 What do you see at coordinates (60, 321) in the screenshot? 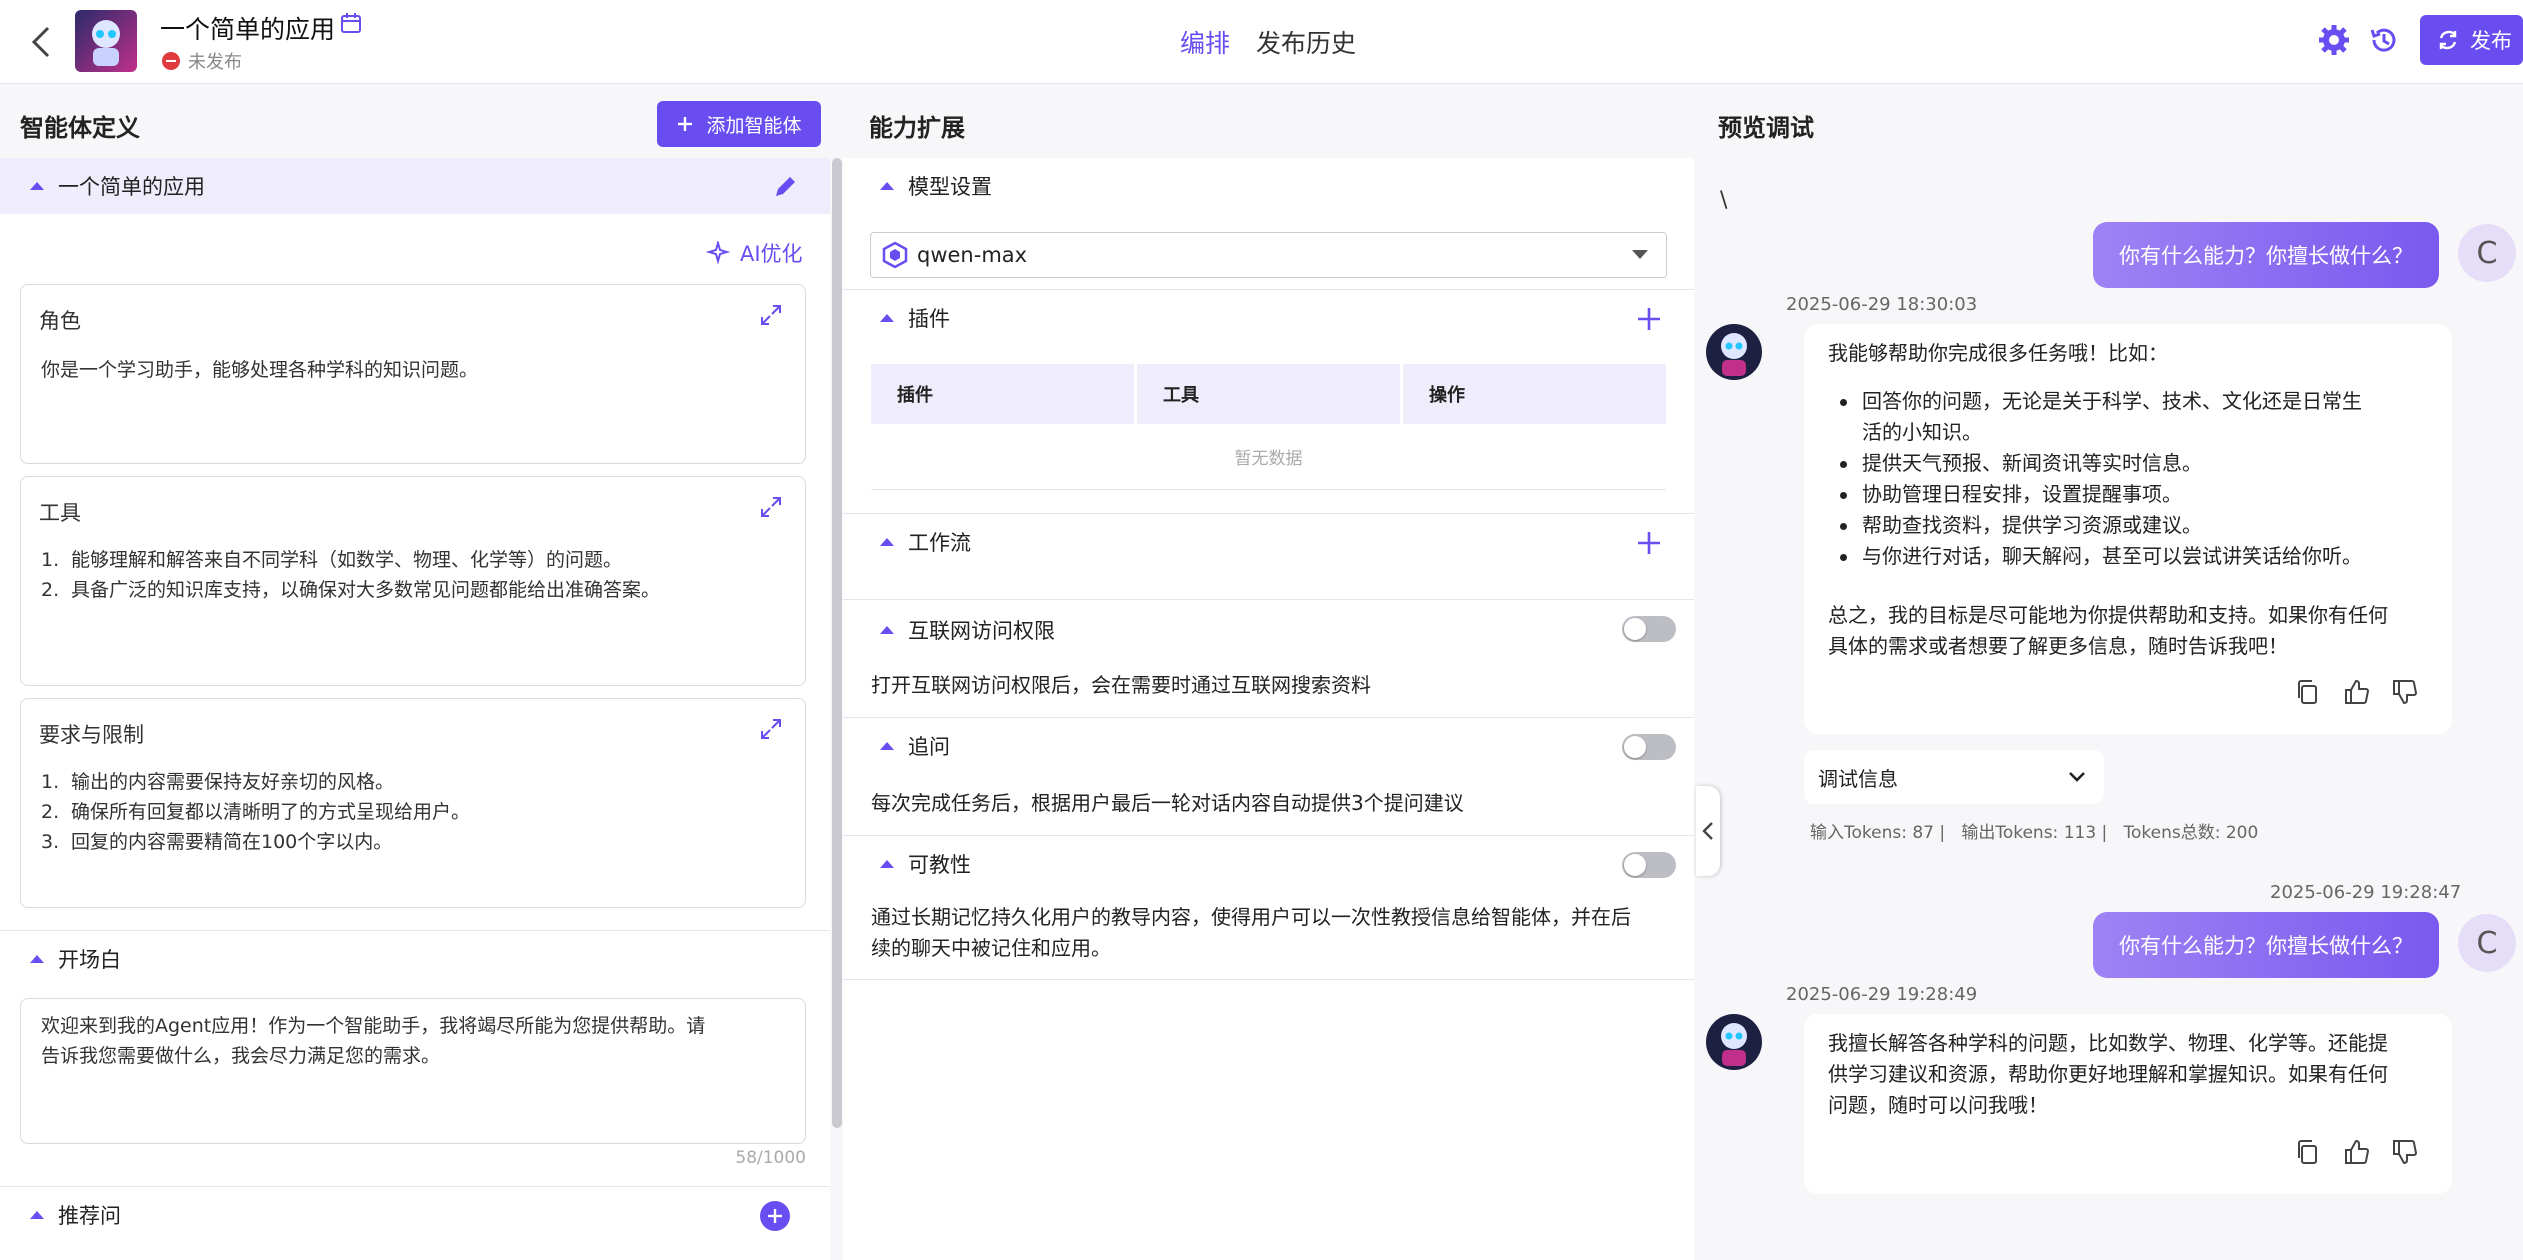
I see `role-title: 角色` at bounding box center [60, 321].